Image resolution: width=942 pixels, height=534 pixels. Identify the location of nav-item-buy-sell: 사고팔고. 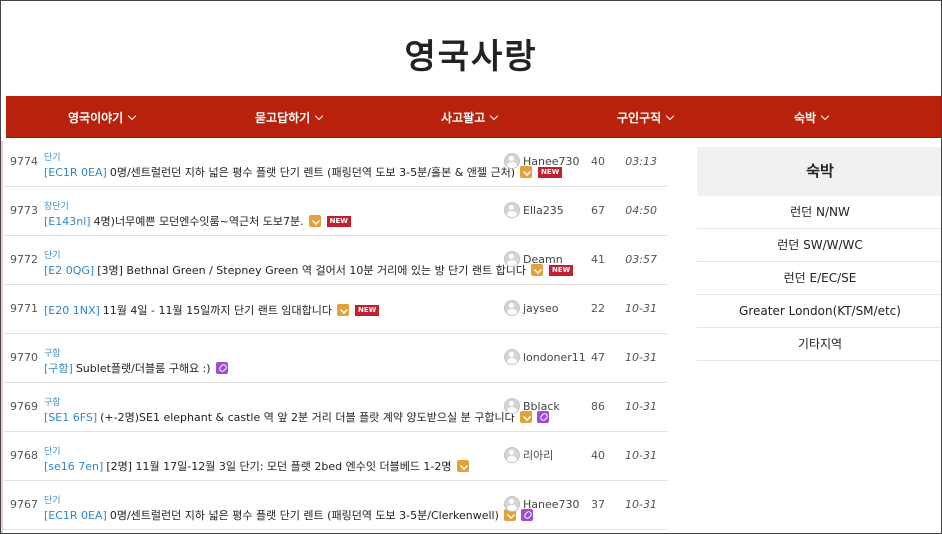
(470, 117).